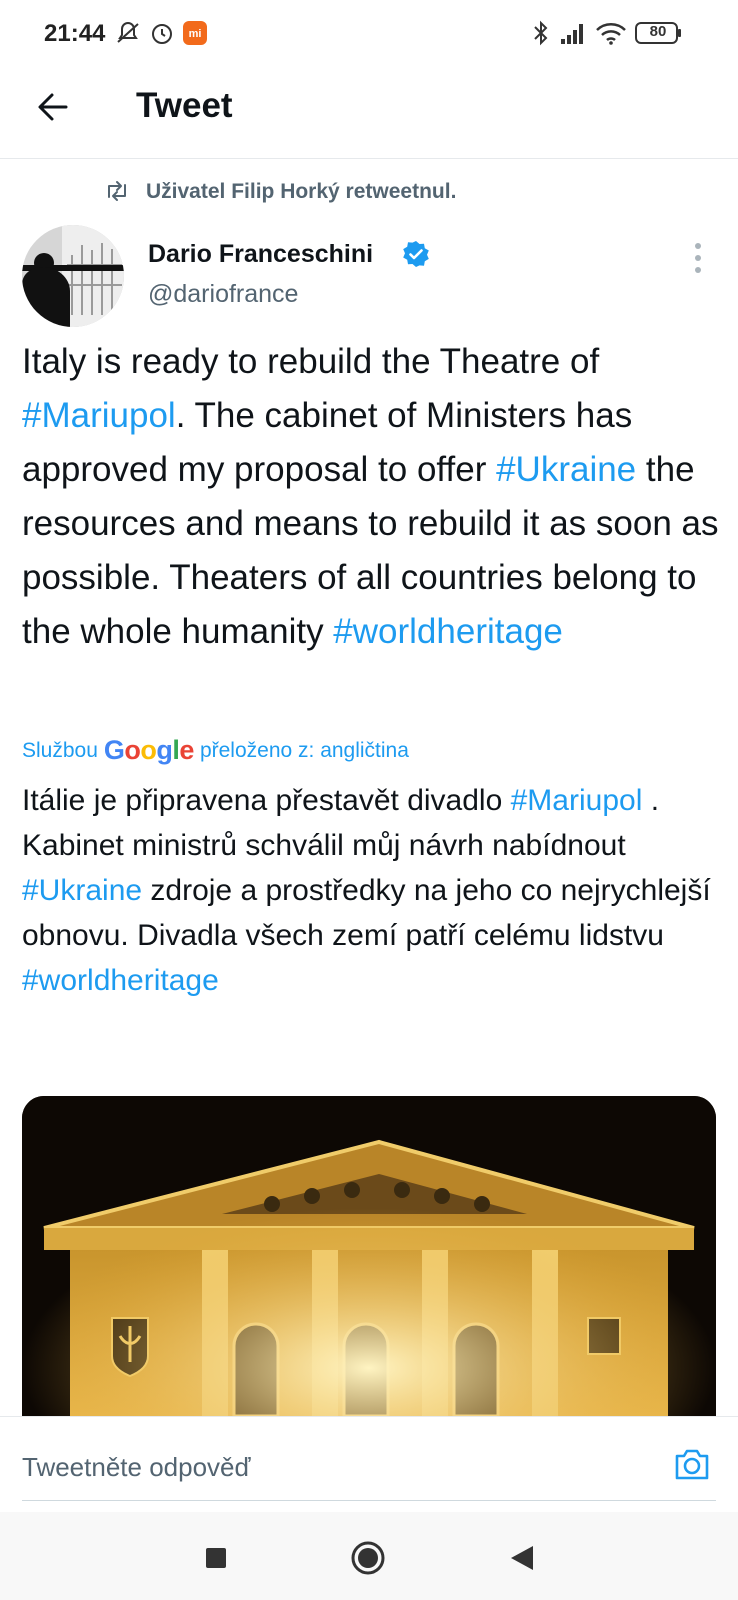 The height and width of the screenshot is (1600, 738). What do you see at coordinates (301, 192) in the screenshot?
I see `retweet-label: Uživatel Filip Horký retweetnul.` at bounding box center [301, 192].